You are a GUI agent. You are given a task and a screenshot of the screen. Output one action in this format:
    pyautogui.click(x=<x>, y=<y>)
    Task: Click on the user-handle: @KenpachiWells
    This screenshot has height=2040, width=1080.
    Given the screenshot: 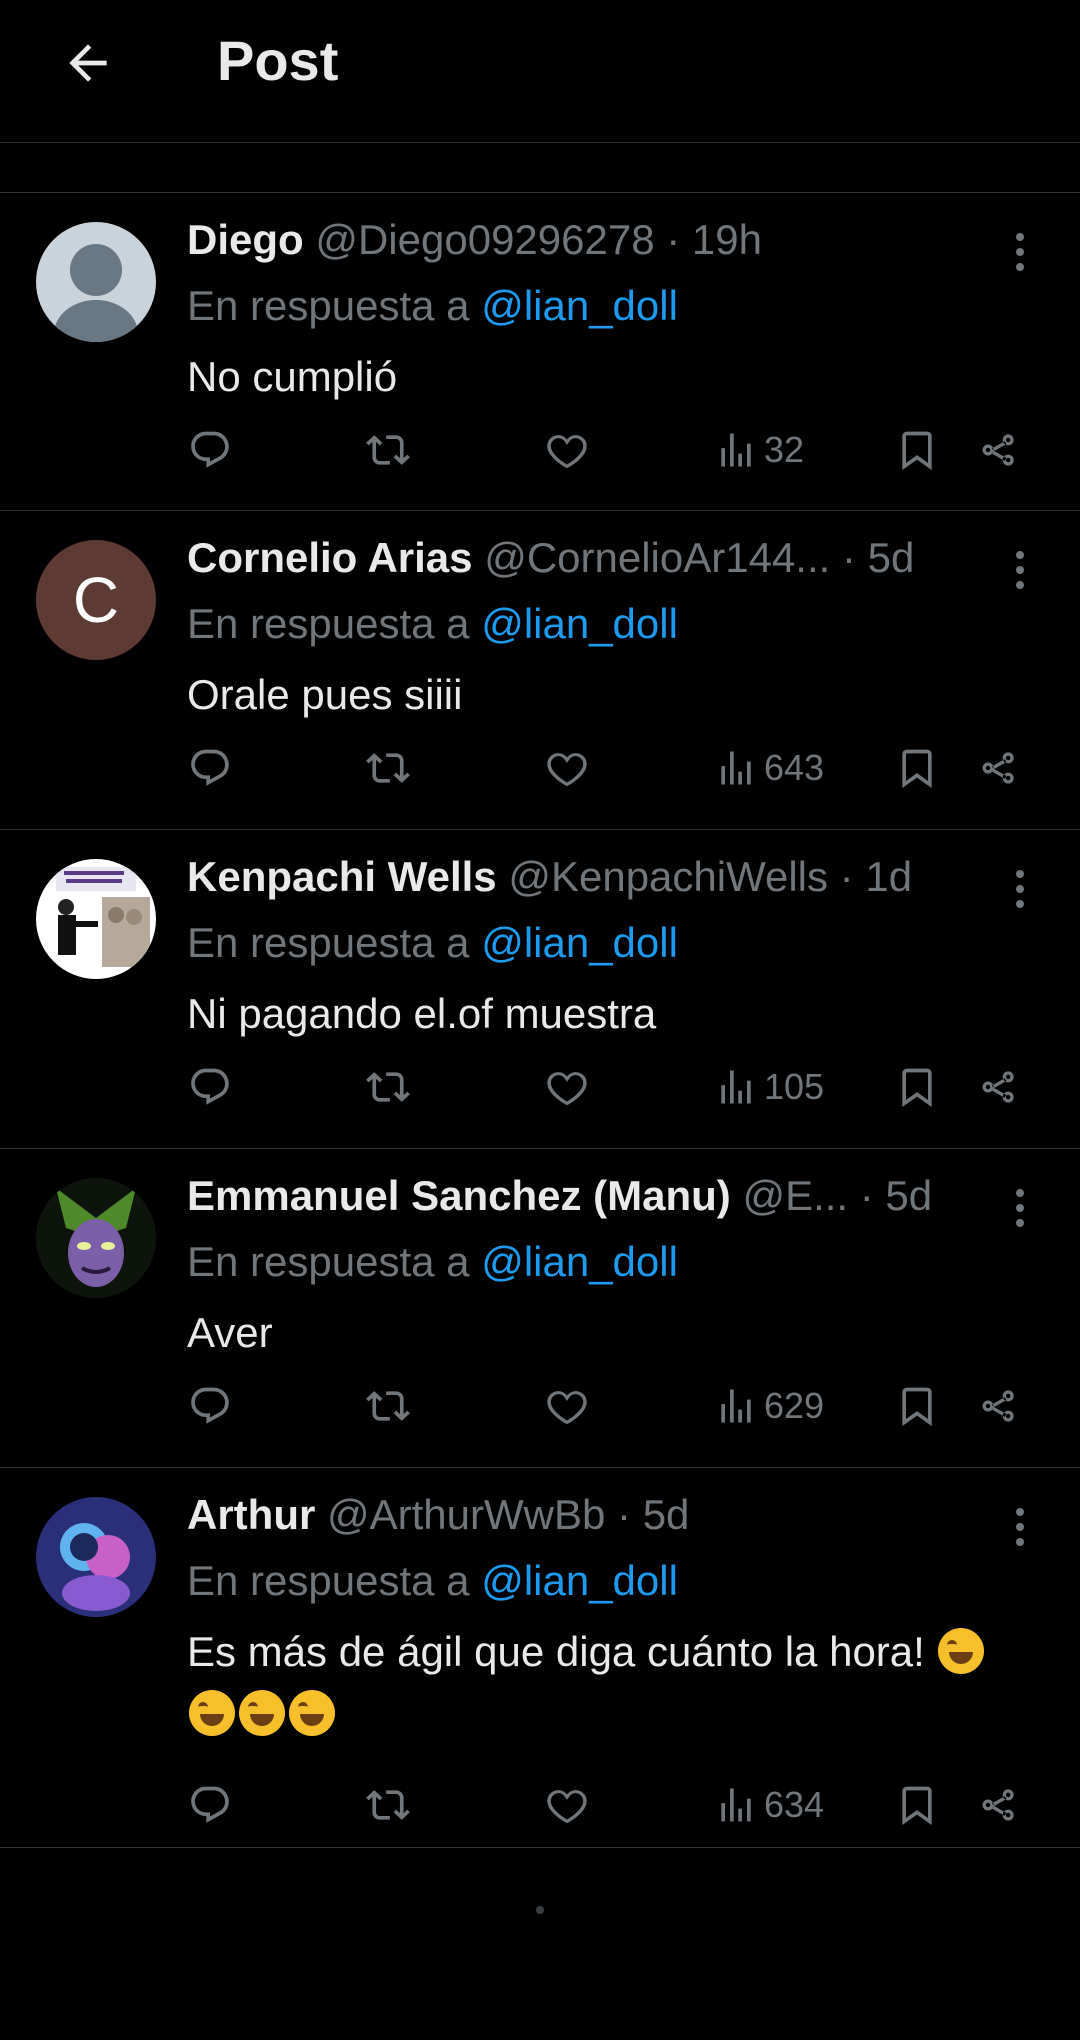 What is the action you would take?
    pyautogui.click(x=668, y=876)
    